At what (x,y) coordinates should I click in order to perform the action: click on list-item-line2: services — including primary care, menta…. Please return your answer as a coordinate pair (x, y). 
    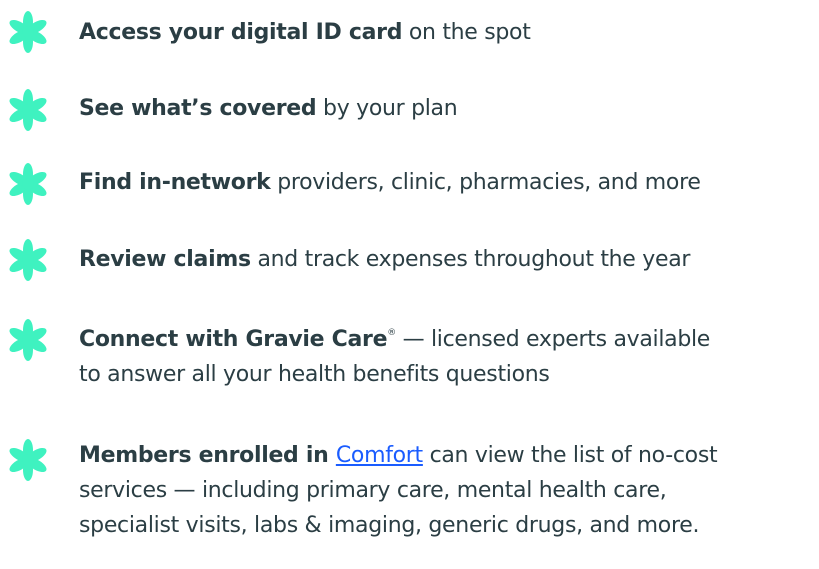
    Looking at the image, I should click on (373, 490).